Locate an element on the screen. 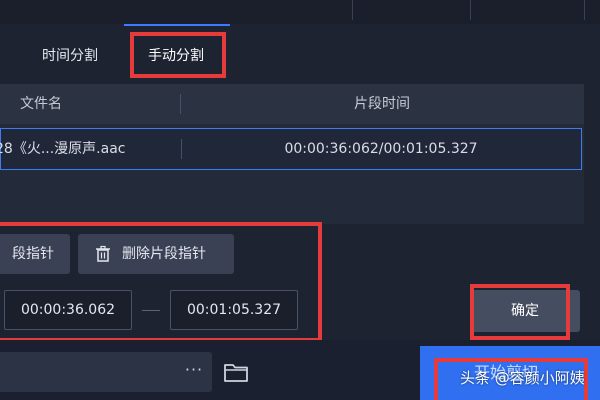 The image size is (600, 400). cell-segment-time: 00:00:36:062/00:01:05.327 is located at coordinates (381, 149).